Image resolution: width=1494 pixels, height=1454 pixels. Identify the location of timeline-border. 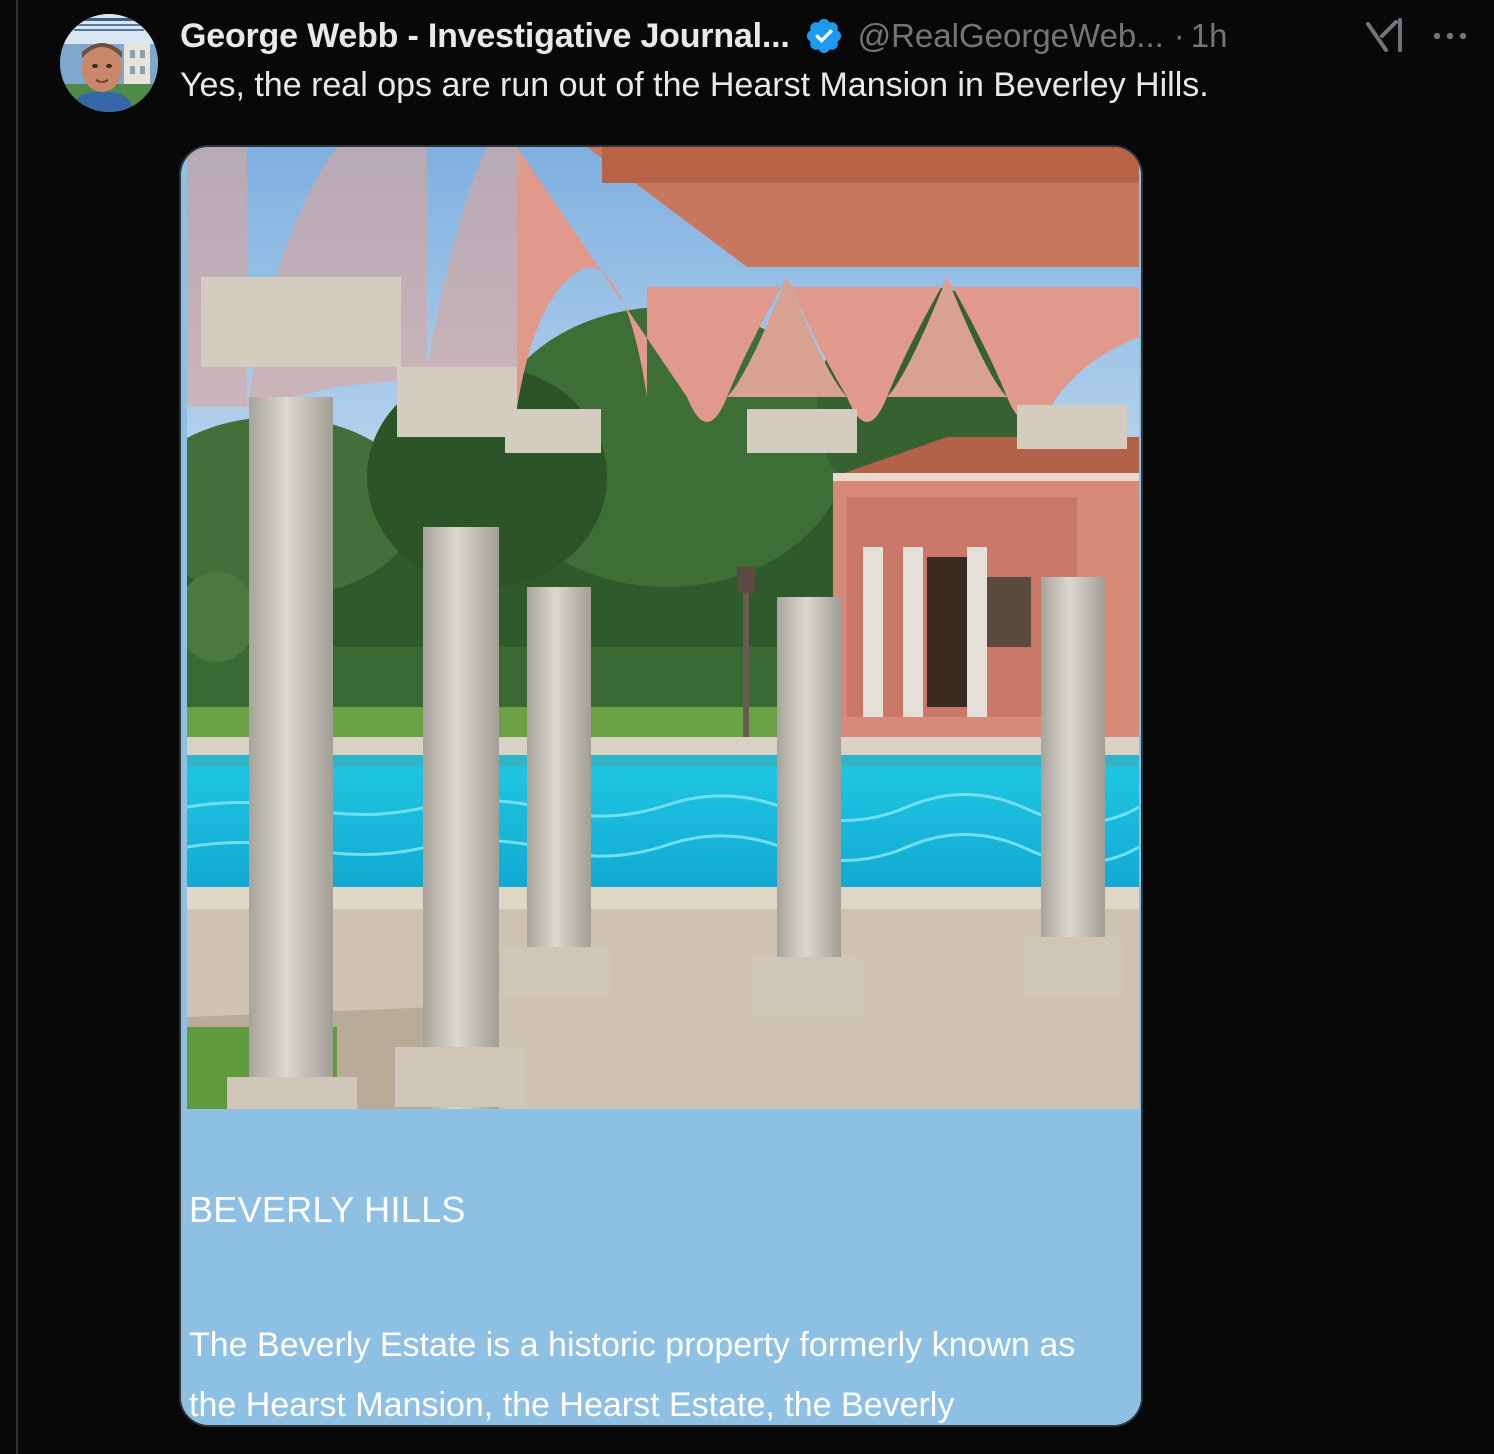
(17, 727).